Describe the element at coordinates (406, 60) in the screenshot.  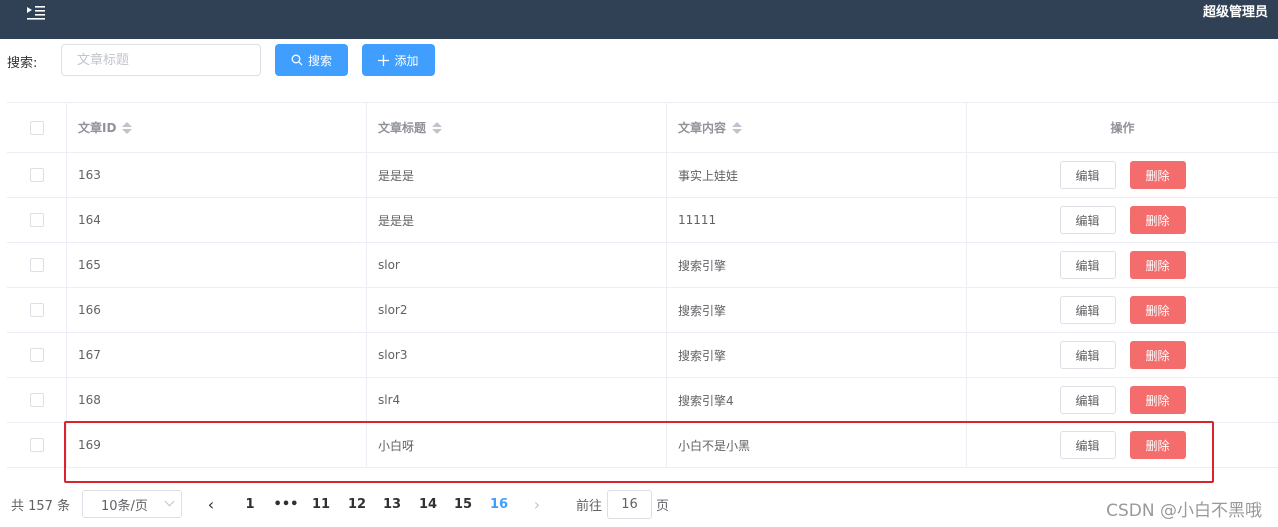
I see `add-button-label: 添加` at that location.